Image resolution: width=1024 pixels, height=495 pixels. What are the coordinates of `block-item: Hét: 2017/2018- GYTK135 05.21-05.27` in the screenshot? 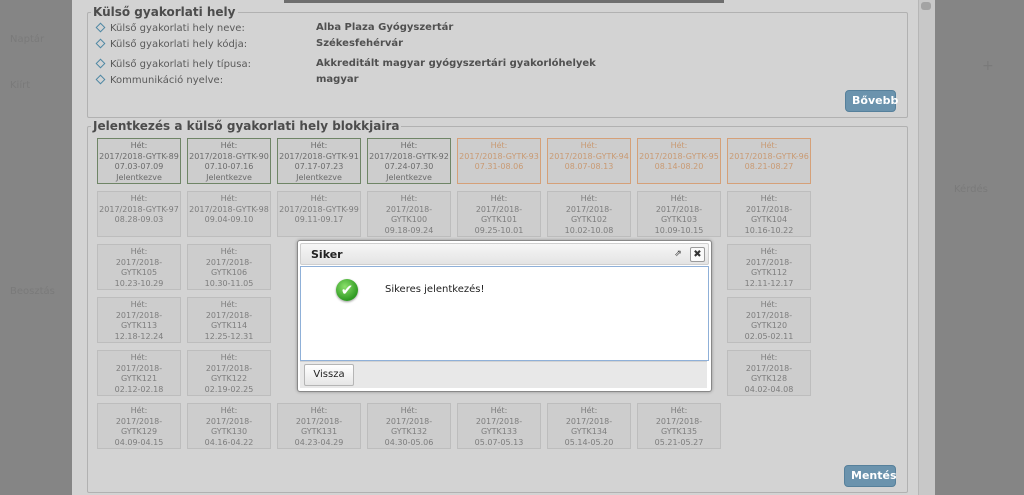 It's located at (679, 426).